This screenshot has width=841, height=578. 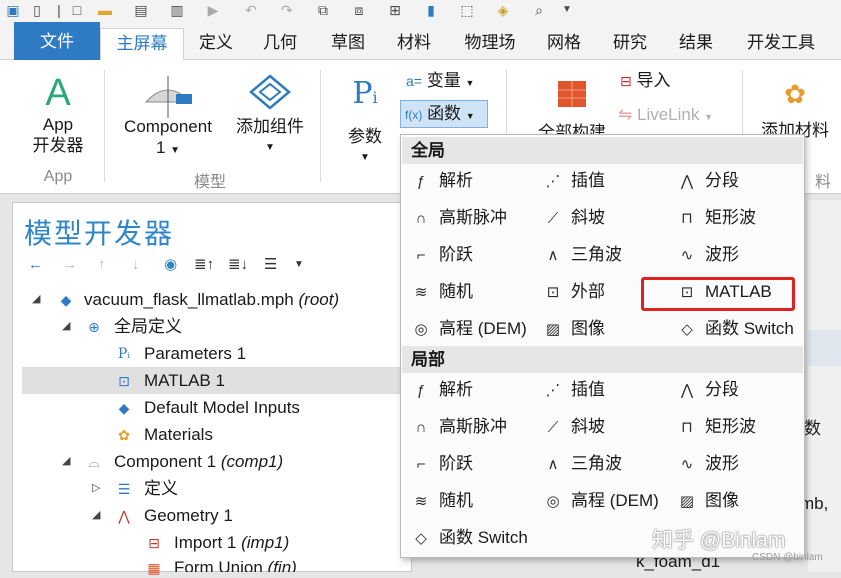 I want to click on new-icon: □, so click(x=77, y=10).